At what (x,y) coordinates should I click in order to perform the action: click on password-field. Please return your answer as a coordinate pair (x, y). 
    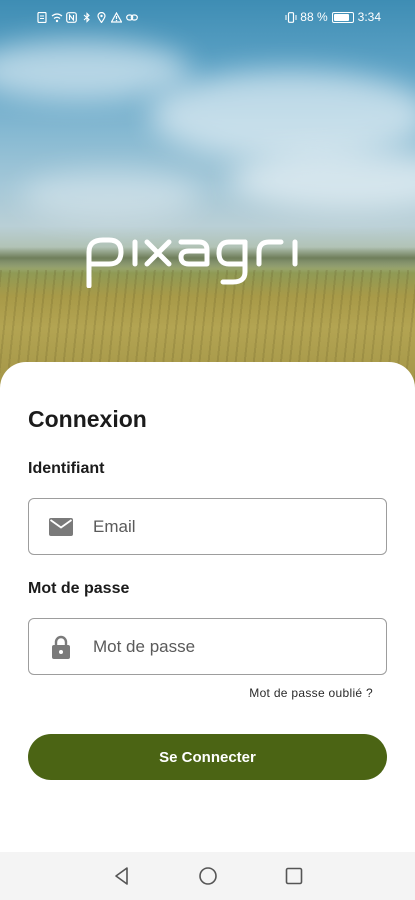
    Looking at the image, I should click on (207, 646).